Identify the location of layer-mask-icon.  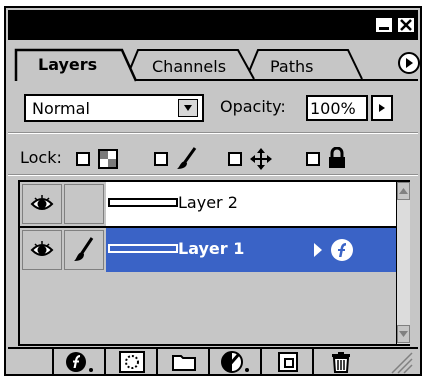
(132, 362).